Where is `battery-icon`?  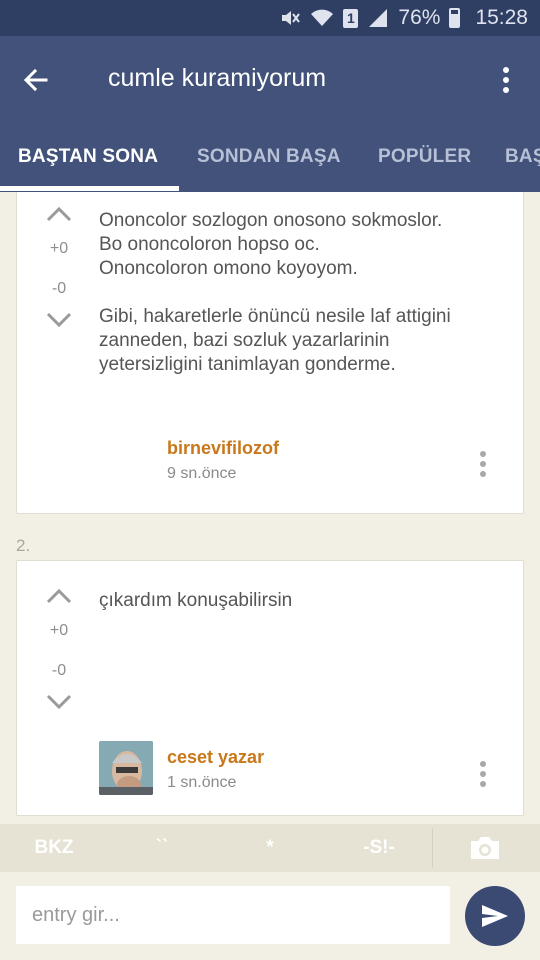 battery-icon is located at coordinates (455, 18).